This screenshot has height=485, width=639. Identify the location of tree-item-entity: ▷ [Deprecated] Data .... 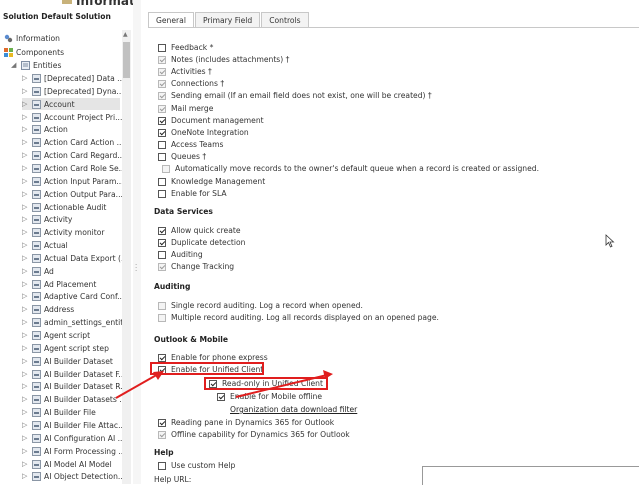
(73, 78).